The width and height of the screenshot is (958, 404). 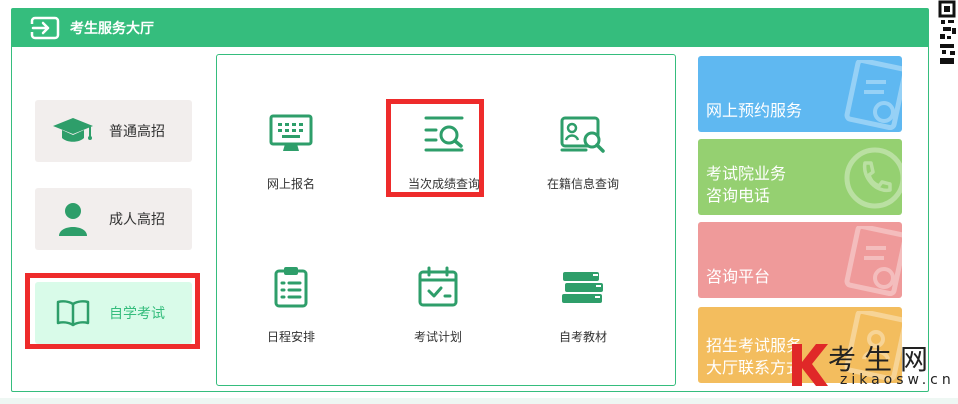 What do you see at coordinates (754, 110) in the screenshot?
I see `card-label: 网上预约服务` at bounding box center [754, 110].